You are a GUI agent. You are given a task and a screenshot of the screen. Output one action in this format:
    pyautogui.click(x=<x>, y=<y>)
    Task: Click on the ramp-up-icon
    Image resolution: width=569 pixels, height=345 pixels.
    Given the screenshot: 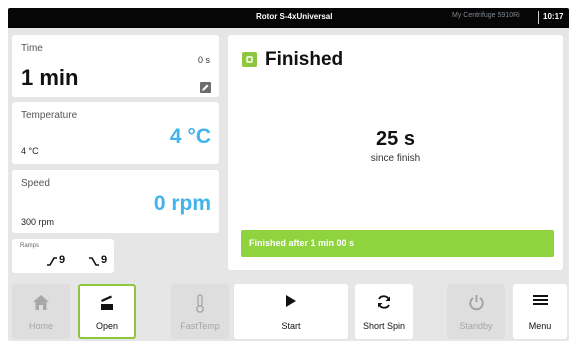 What is the action you would take?
    pyautogui.click(x=52, y=261)
    